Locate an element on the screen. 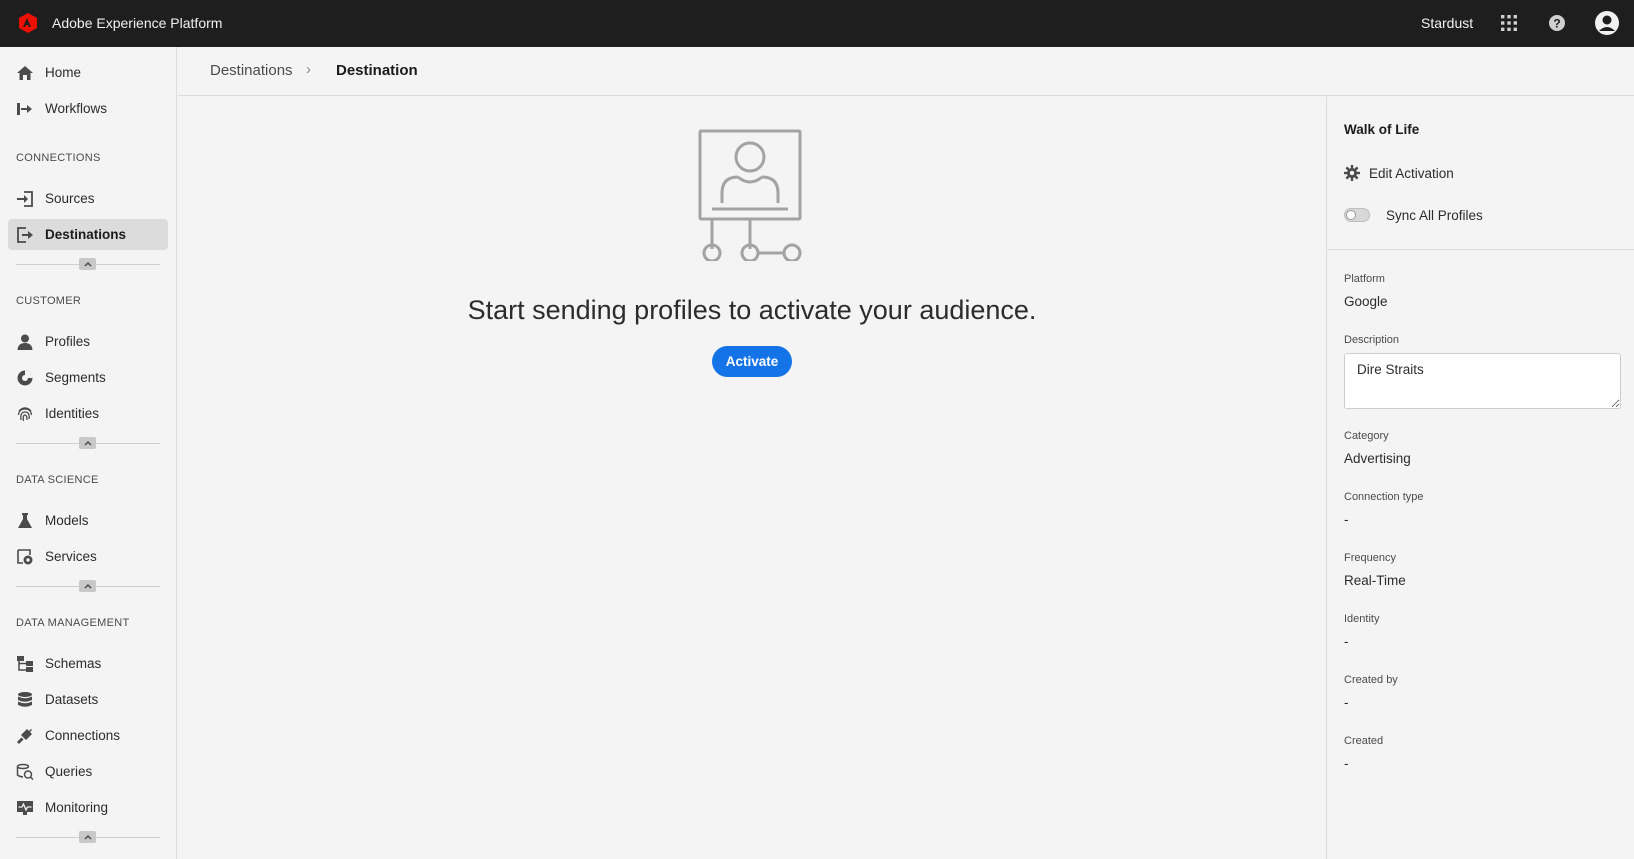 The height and width of the screenshot is (859, 1634). app-switcher-icon is located at coordinates (1509, 23).